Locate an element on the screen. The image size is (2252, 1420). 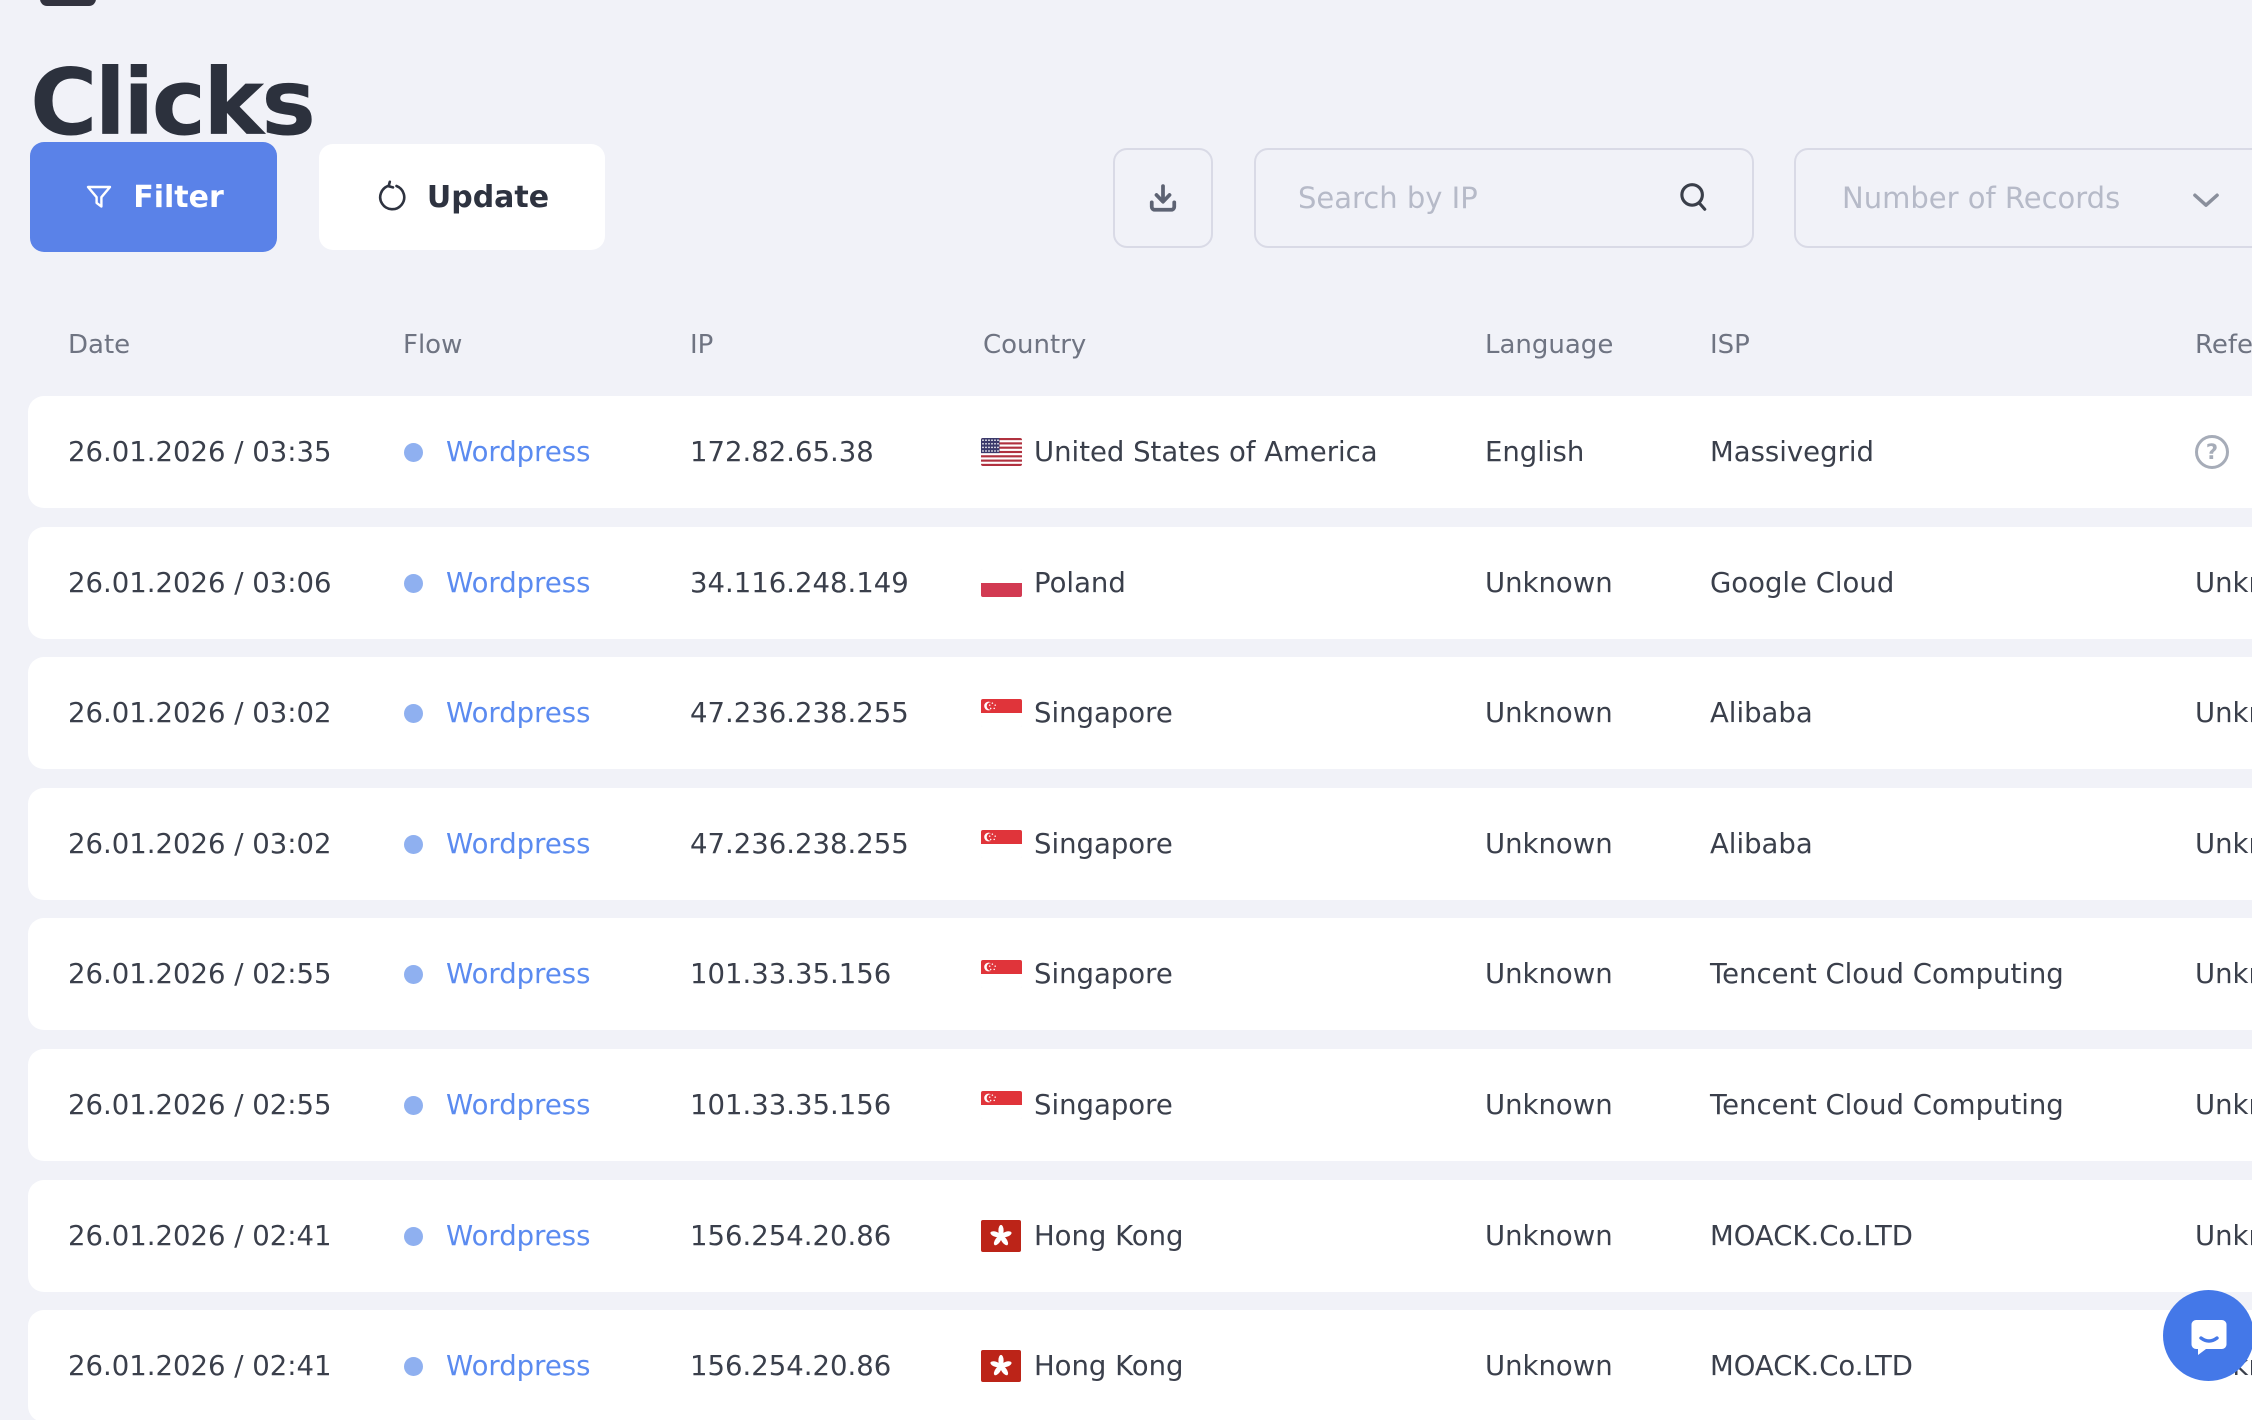
date-cell: 26.01.2026 / 02:41 is located at coordinates (200, 1236).